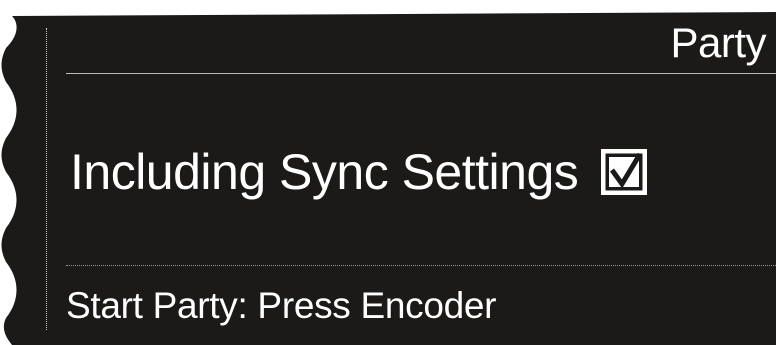  Describe the element at coordinates (421, 73) in the screenshot. I see `header-divider` at that location.